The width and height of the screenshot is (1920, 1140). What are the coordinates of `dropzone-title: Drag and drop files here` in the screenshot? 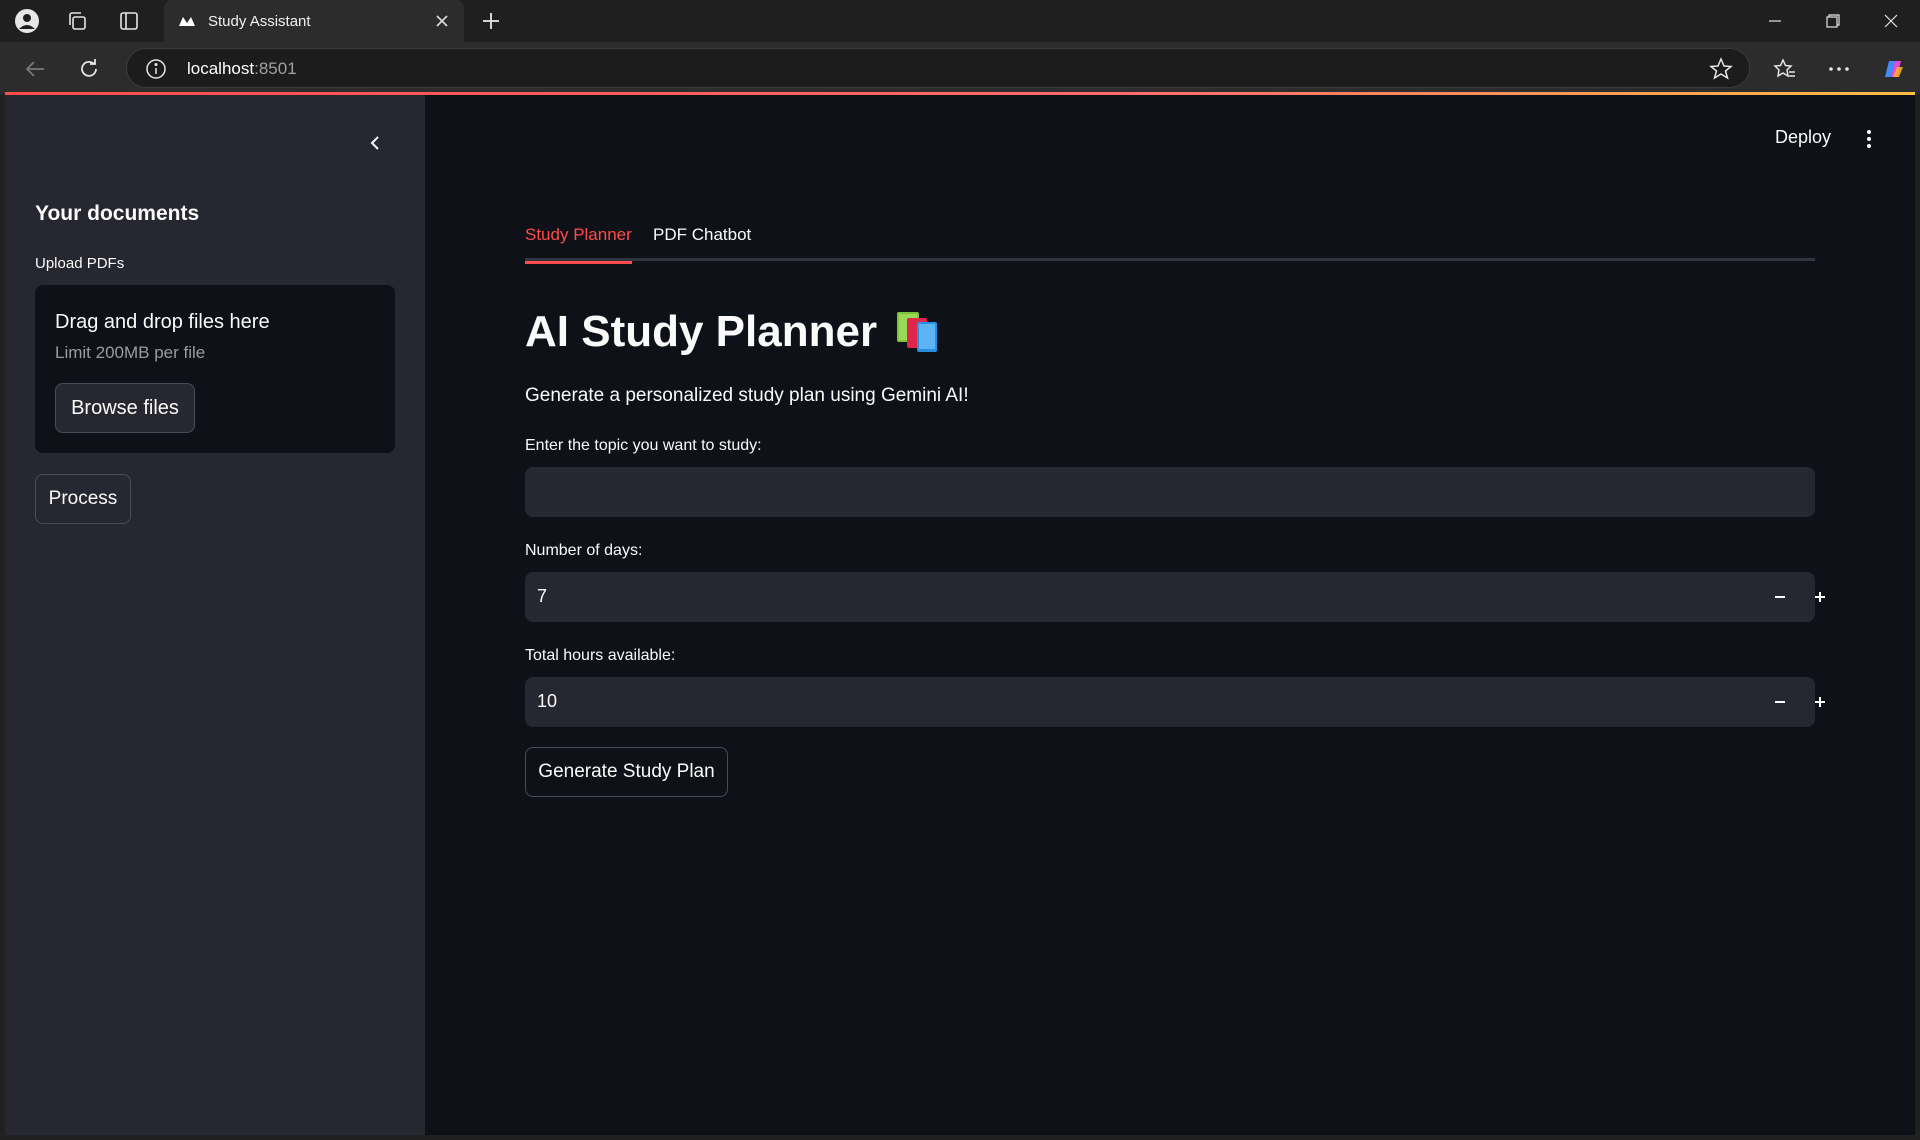 It's located at (162, 322).